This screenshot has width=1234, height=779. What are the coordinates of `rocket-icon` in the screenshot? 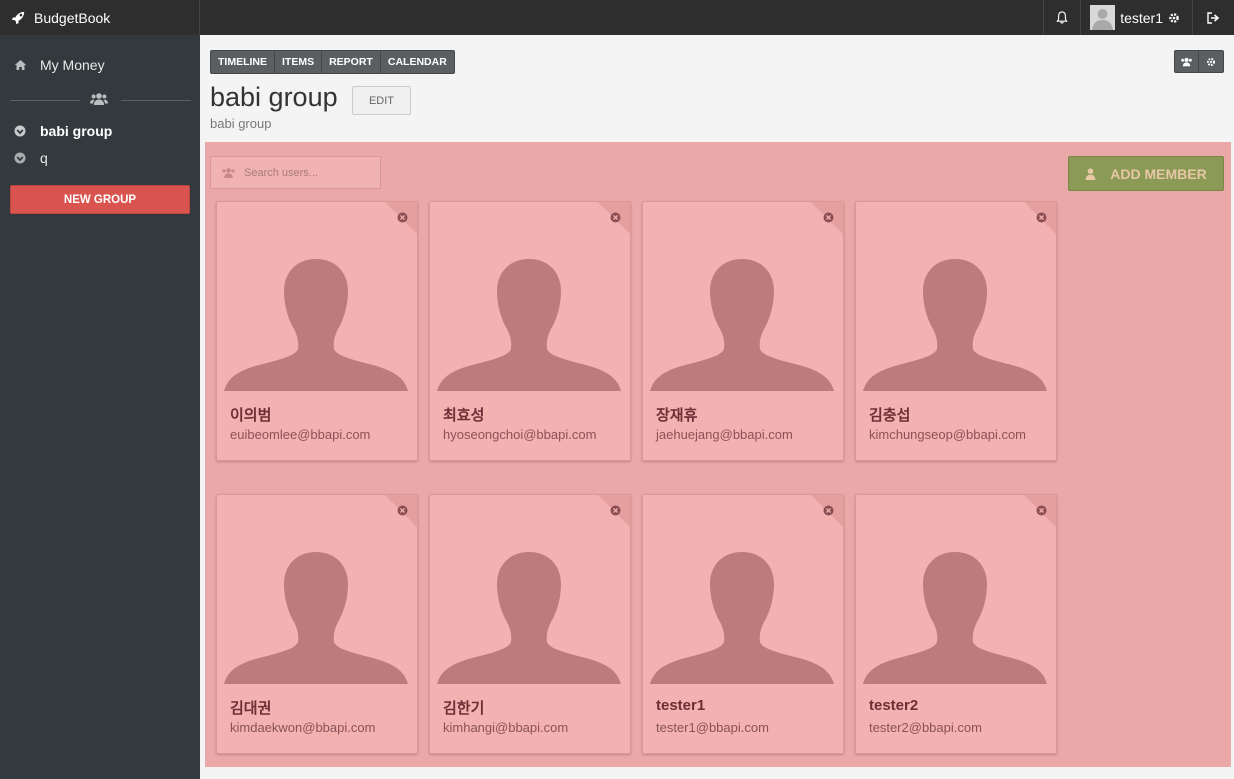 It's located at (18, 17).